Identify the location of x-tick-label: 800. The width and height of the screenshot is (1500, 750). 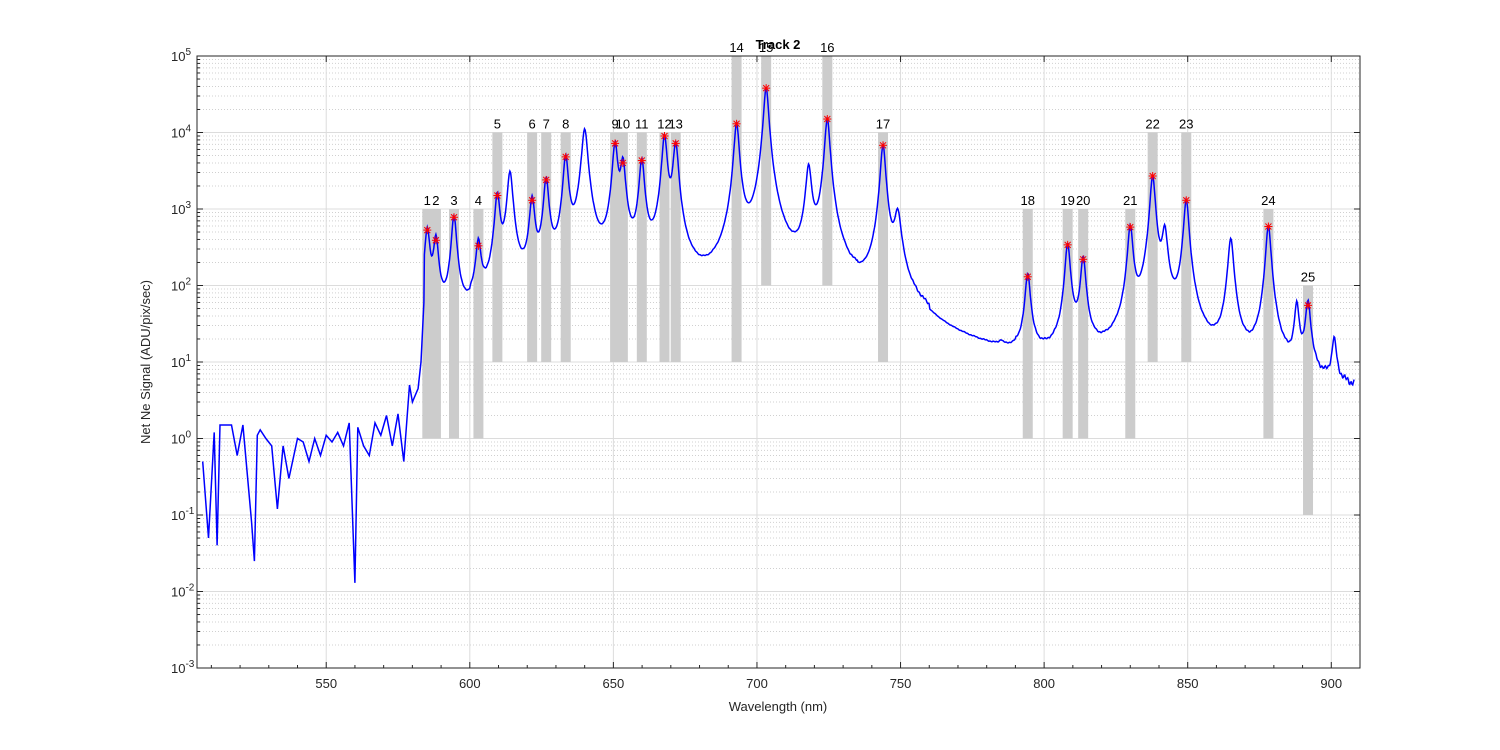
(1044, 683).